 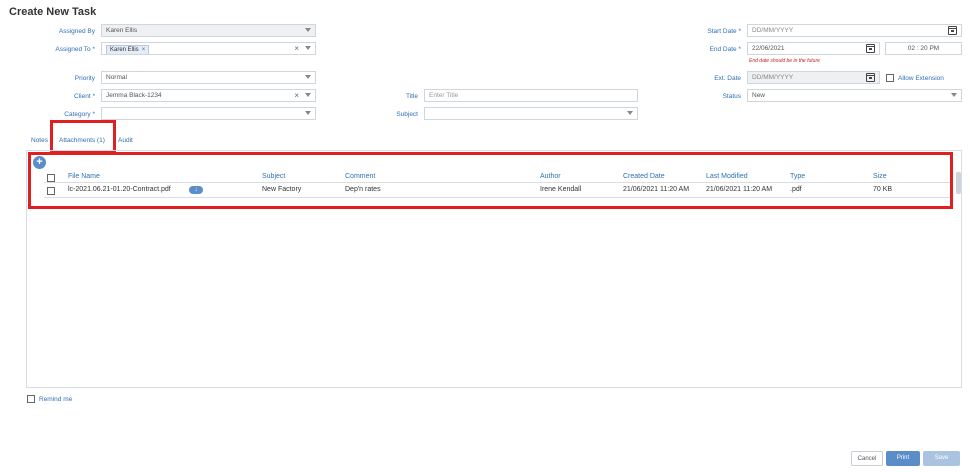 I want to click on cancel-button: Cancel, so click(x=867, y=458).